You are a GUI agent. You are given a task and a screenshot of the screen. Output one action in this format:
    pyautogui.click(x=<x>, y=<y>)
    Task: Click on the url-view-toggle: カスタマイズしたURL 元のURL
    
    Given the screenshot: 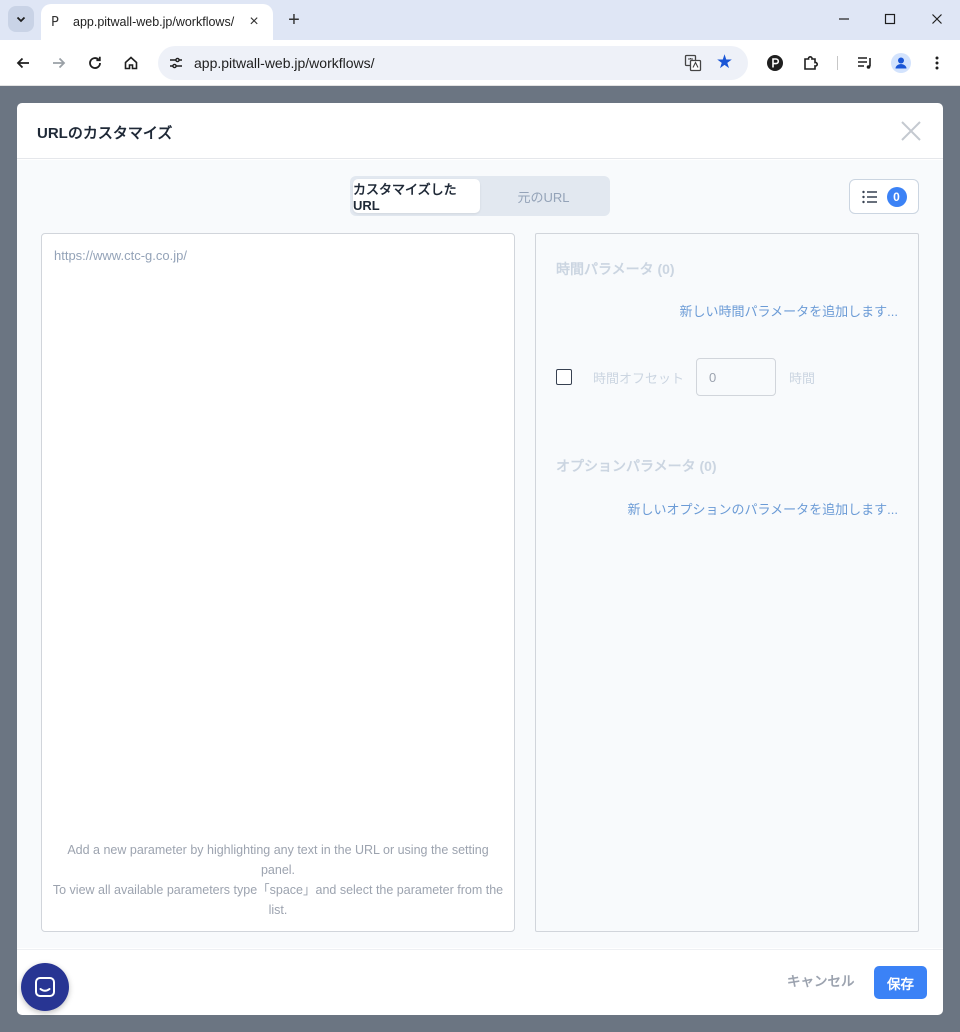 What is the action you would take?
    pyautogui.click(x=480, y=196)
    